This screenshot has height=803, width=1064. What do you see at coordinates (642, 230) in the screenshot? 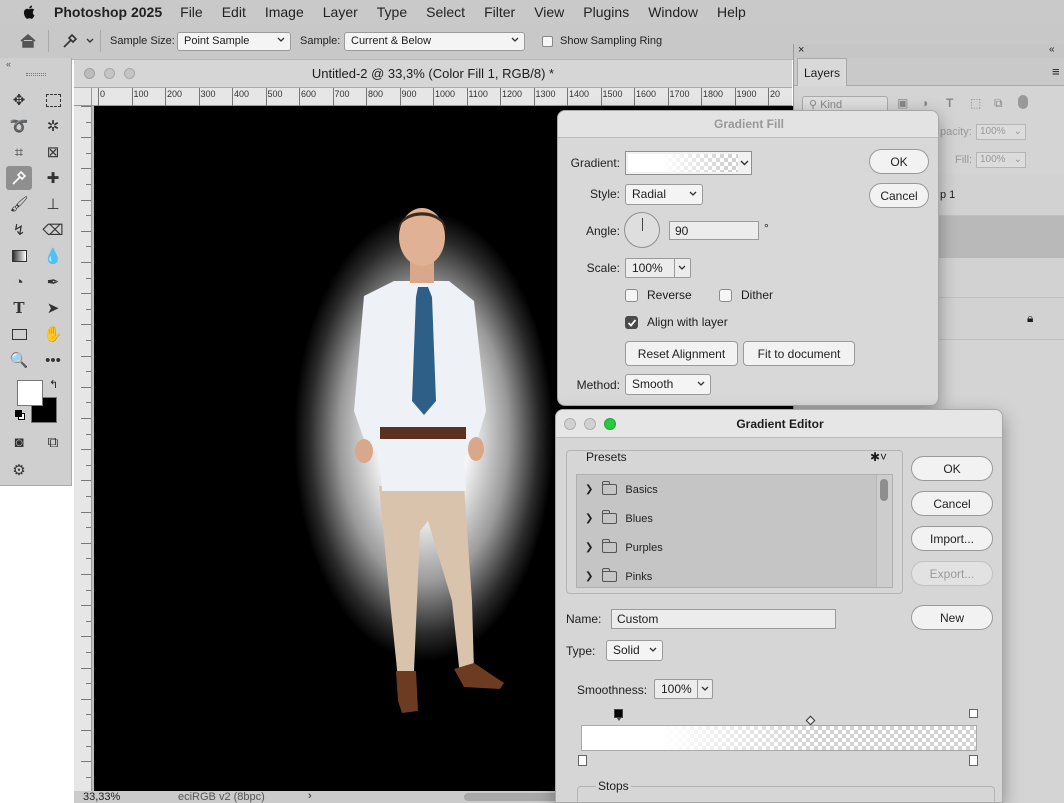
I see `angle-dial` at bounding box center [642, 230].